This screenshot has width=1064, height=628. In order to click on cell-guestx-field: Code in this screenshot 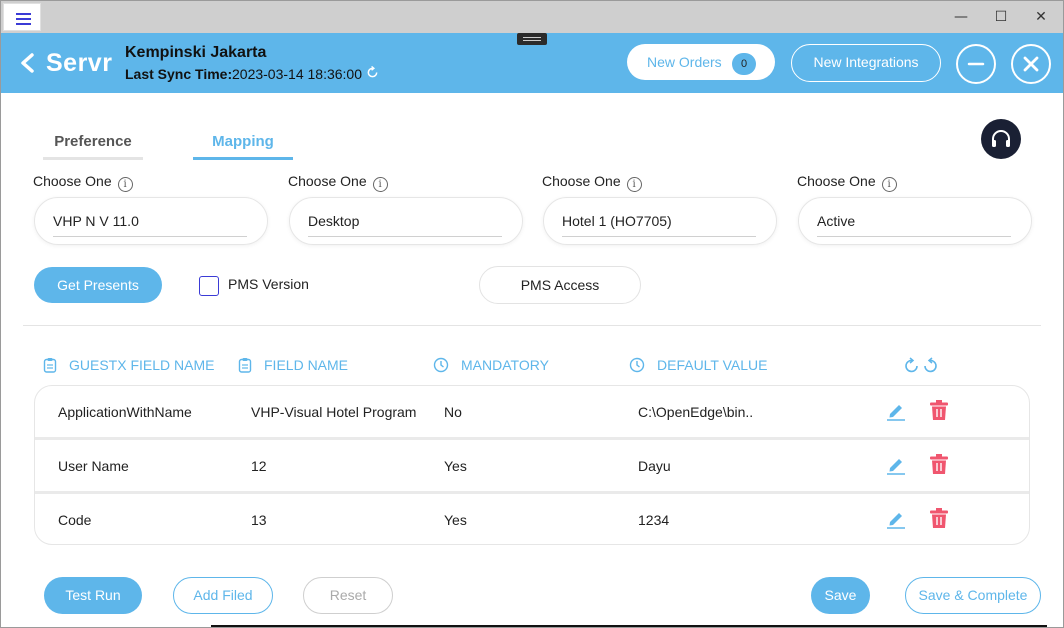, I will do `click(75, 520)`.